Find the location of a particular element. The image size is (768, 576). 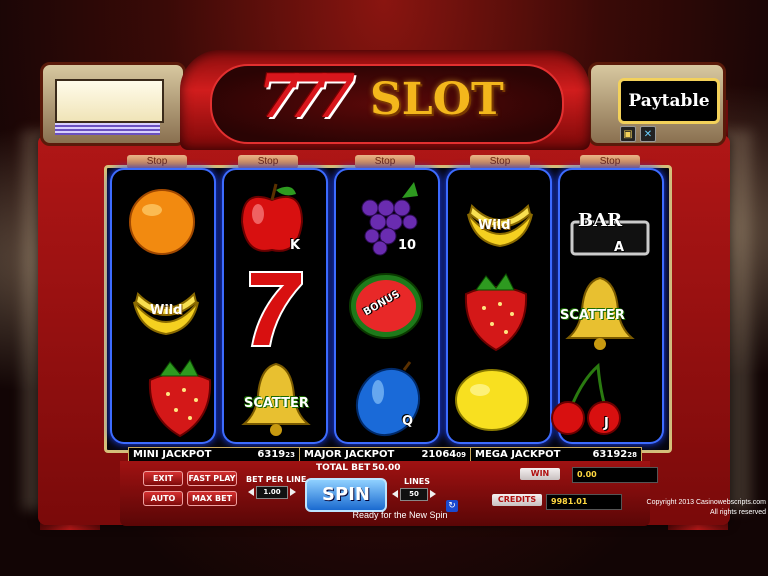

bet-per-line-label: BET PER LINE is located at coordinates (276, 479).